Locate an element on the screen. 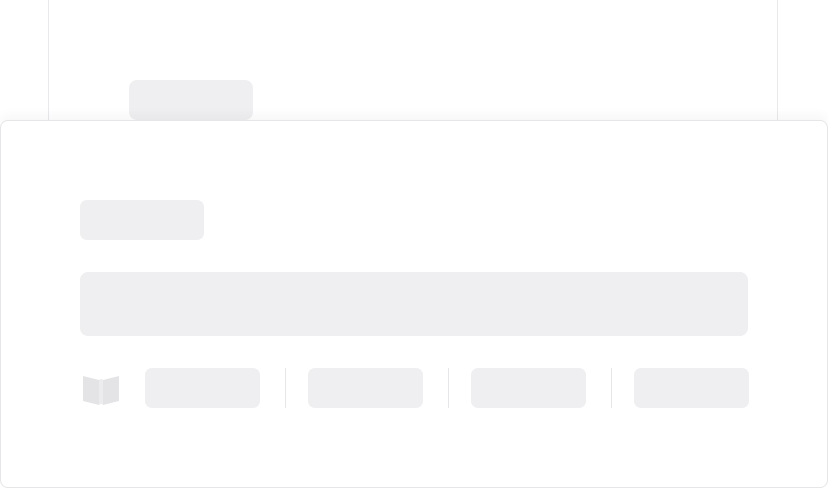  back-card-title-placeholder is located at coordinates (191, 100).